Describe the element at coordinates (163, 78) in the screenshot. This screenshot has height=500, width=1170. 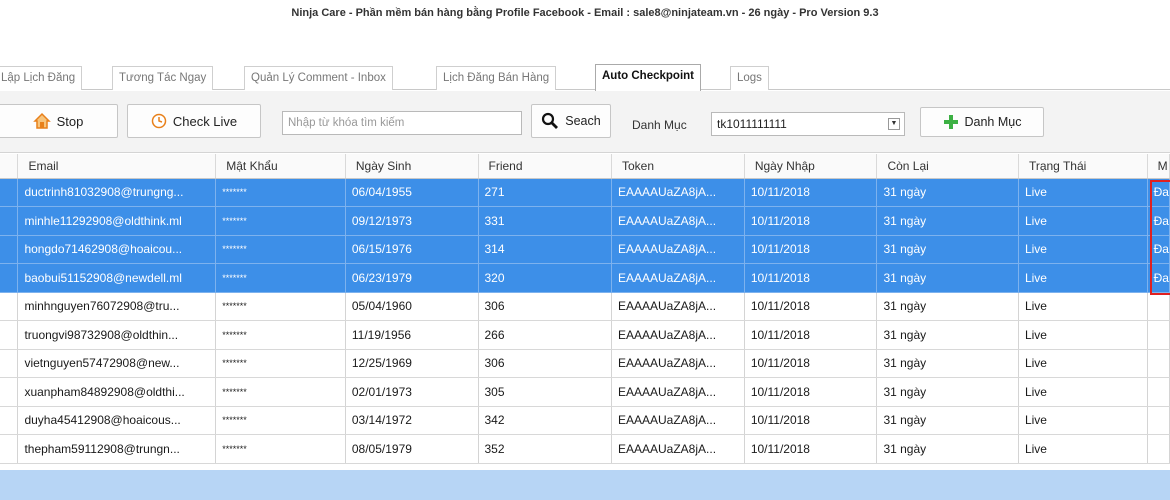
I see `tab-tuong-tac-ngay: Tương Tác Ngay` at that location.